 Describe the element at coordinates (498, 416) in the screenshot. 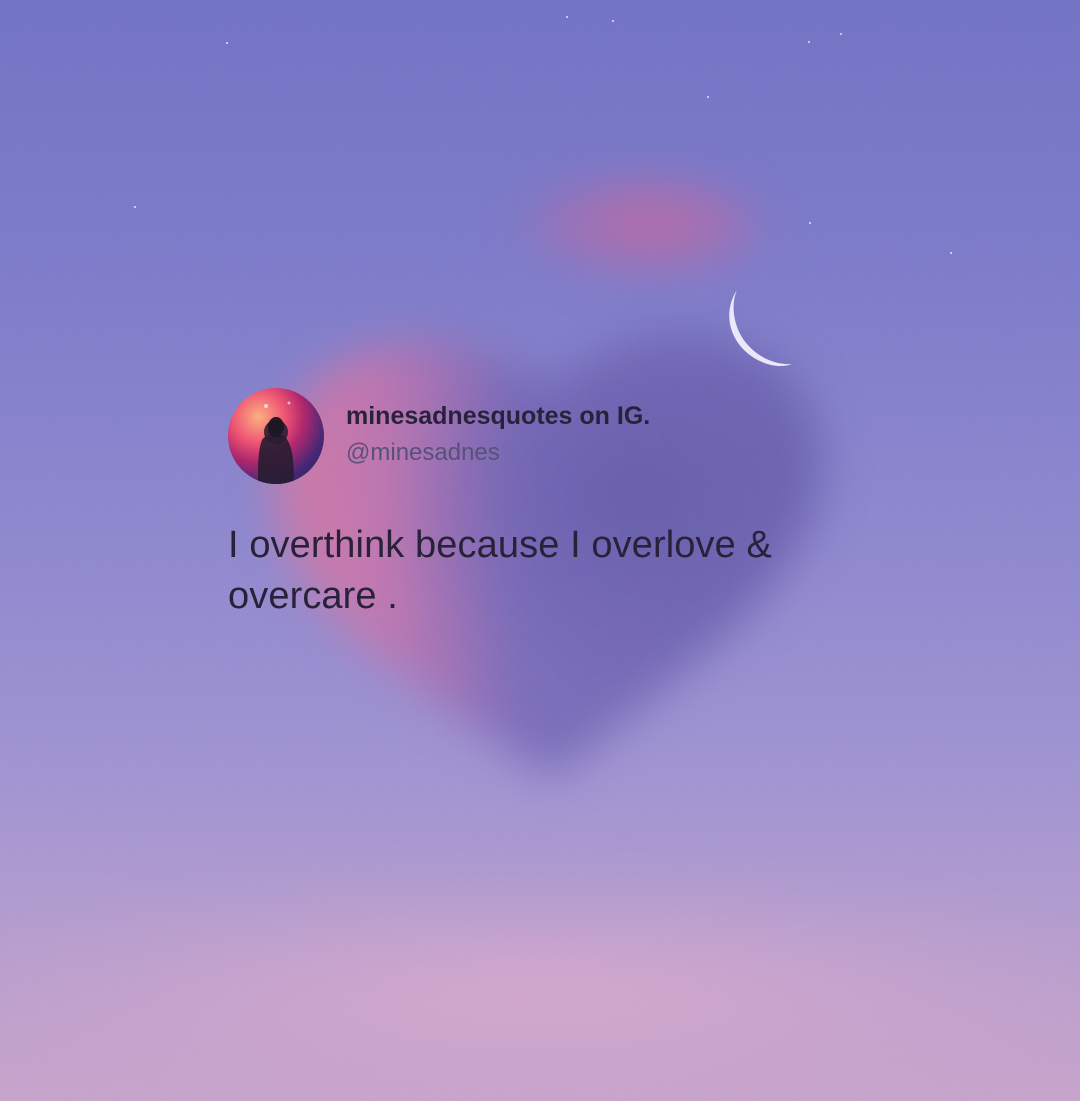

I see `post-author-name: minesadnesquotes on IG.` at that location.